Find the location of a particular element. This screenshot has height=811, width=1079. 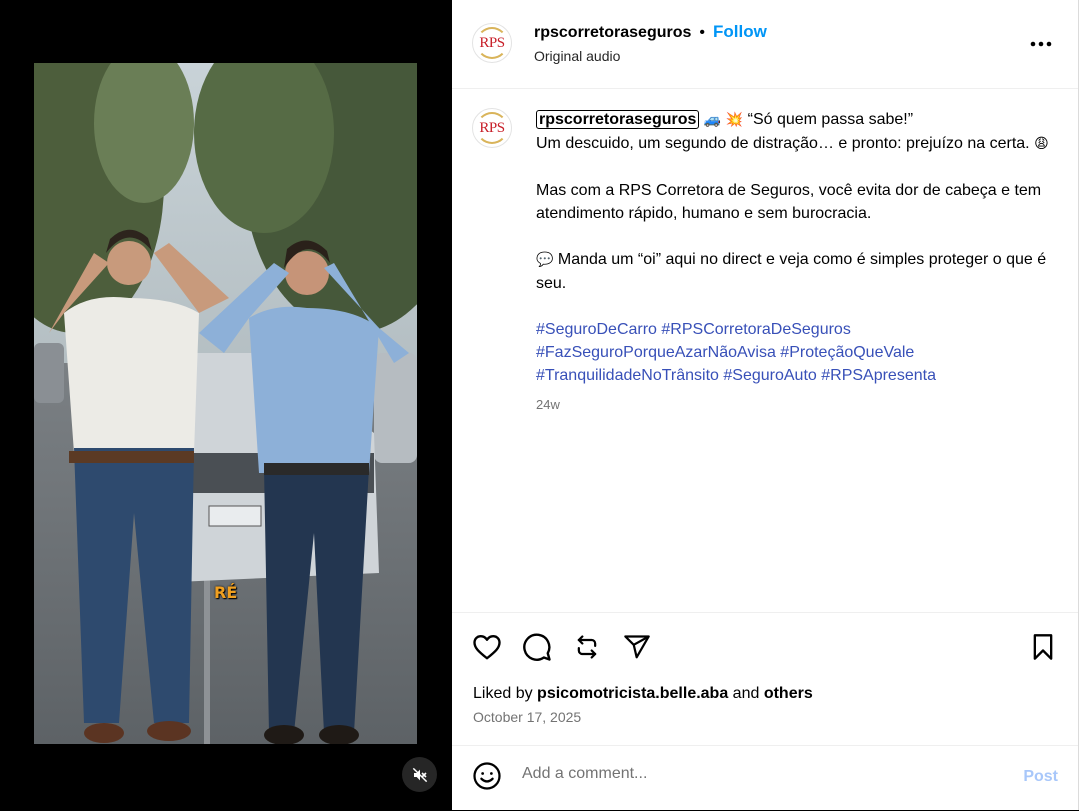

author-username: rpscorretoraseguros is located at coordinates (612, 32).